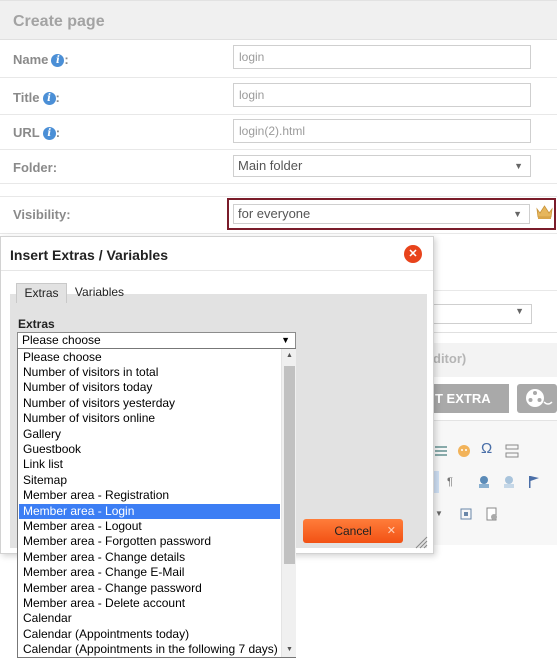  I want to click on extras-select: Please choose ▼, so click(156, 340).